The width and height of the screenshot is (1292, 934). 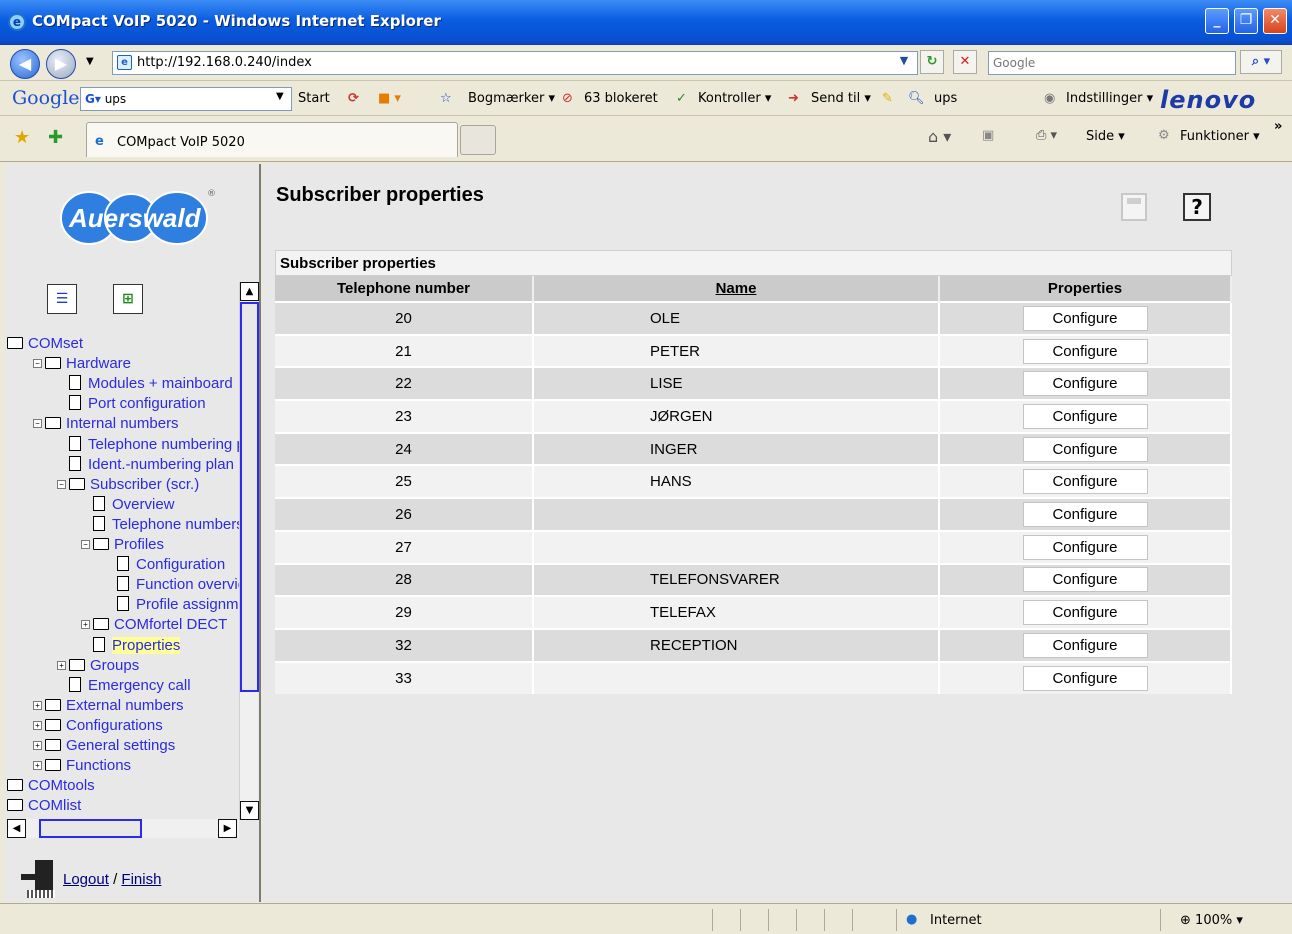 I want to click on home-icon: ⌂ ▾, so click(x=939, y=136).